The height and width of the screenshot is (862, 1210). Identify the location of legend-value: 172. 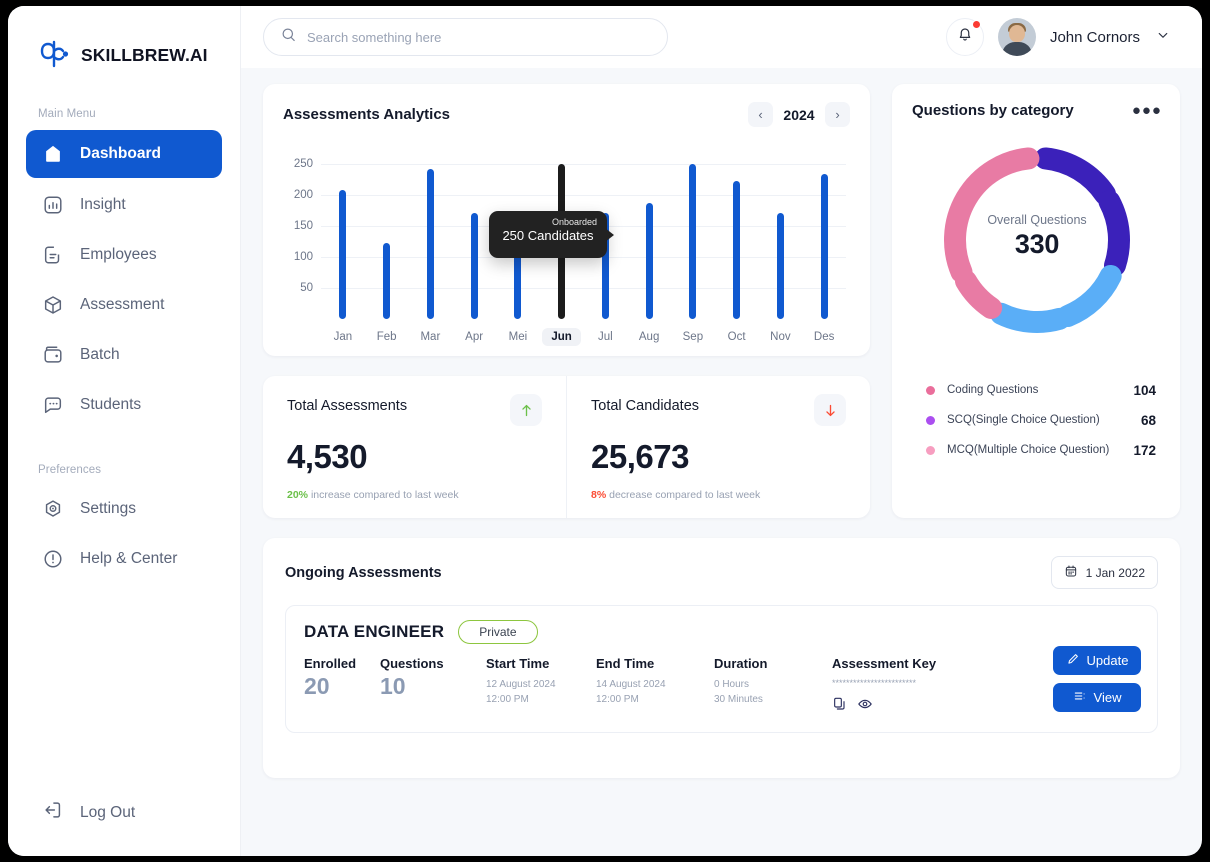
(1144, 450).